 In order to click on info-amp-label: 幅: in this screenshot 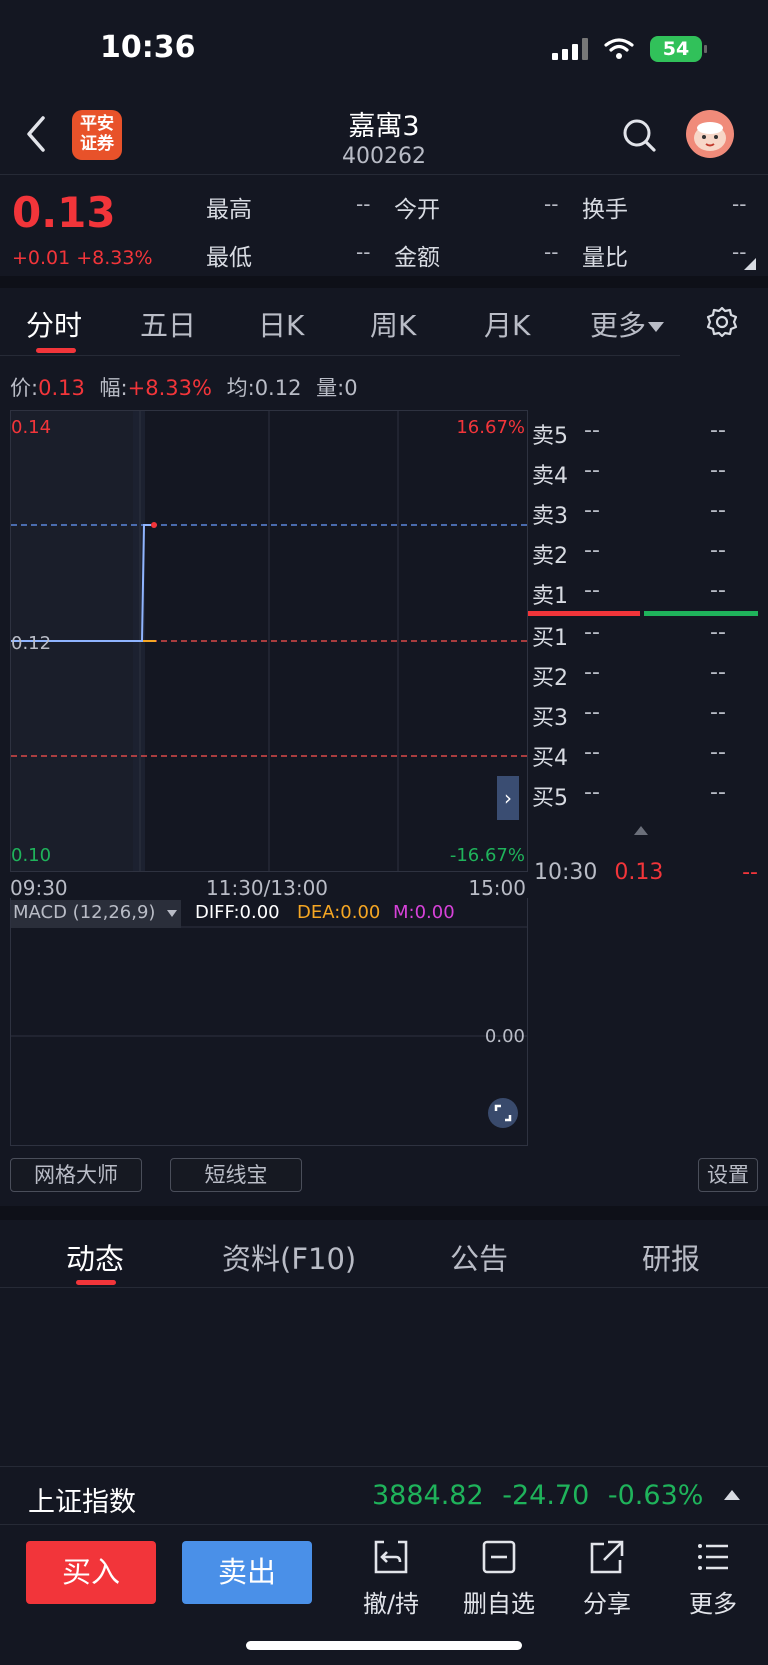, I will do `click(113, 388)`.